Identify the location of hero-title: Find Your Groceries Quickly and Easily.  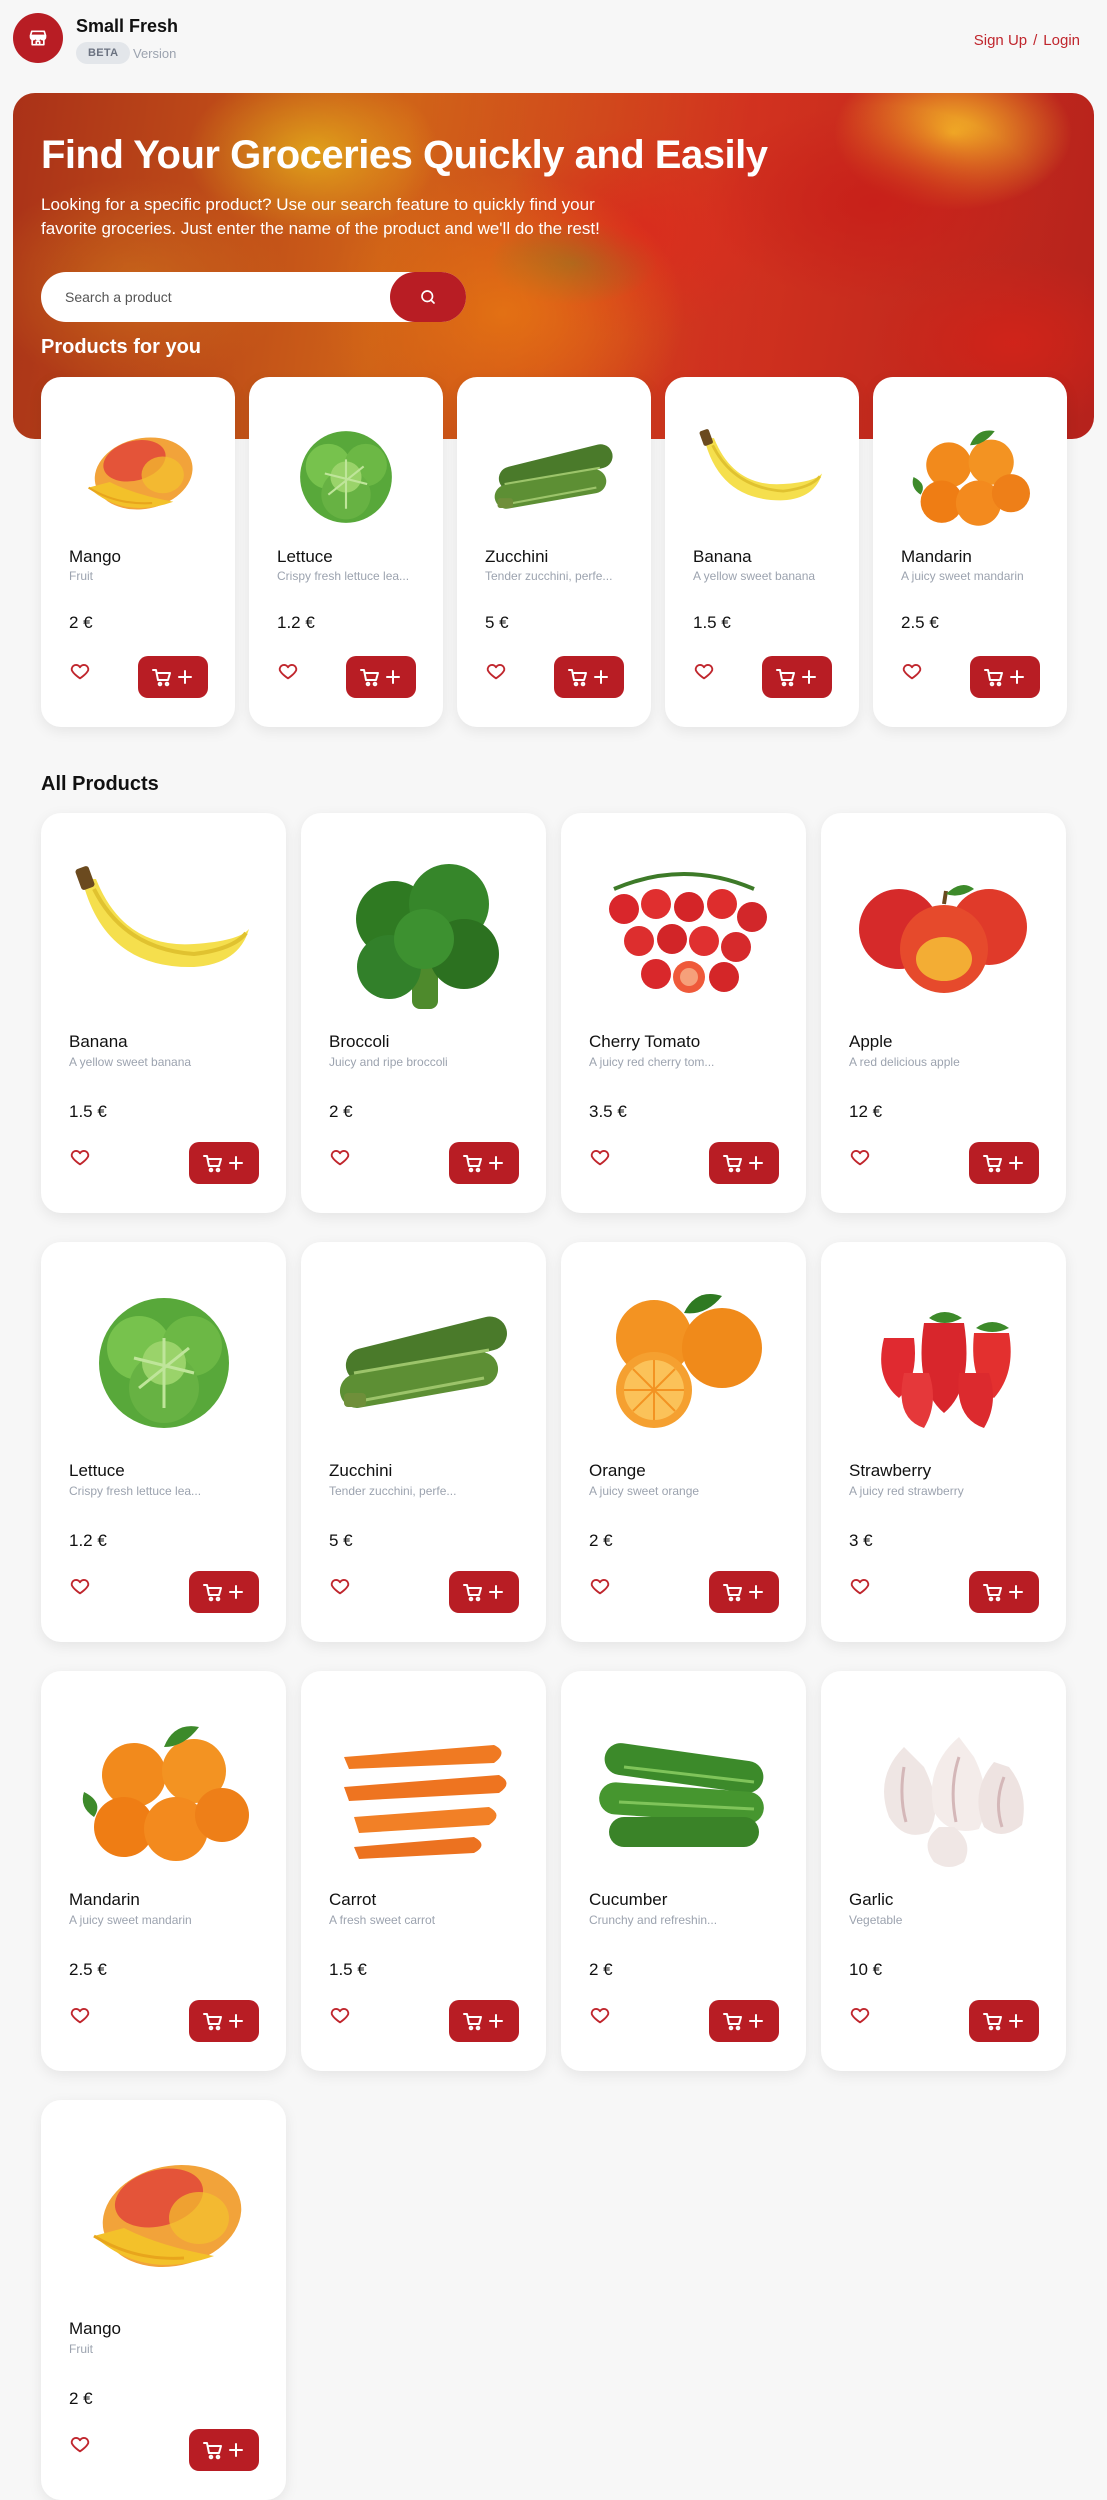
(404, 155).